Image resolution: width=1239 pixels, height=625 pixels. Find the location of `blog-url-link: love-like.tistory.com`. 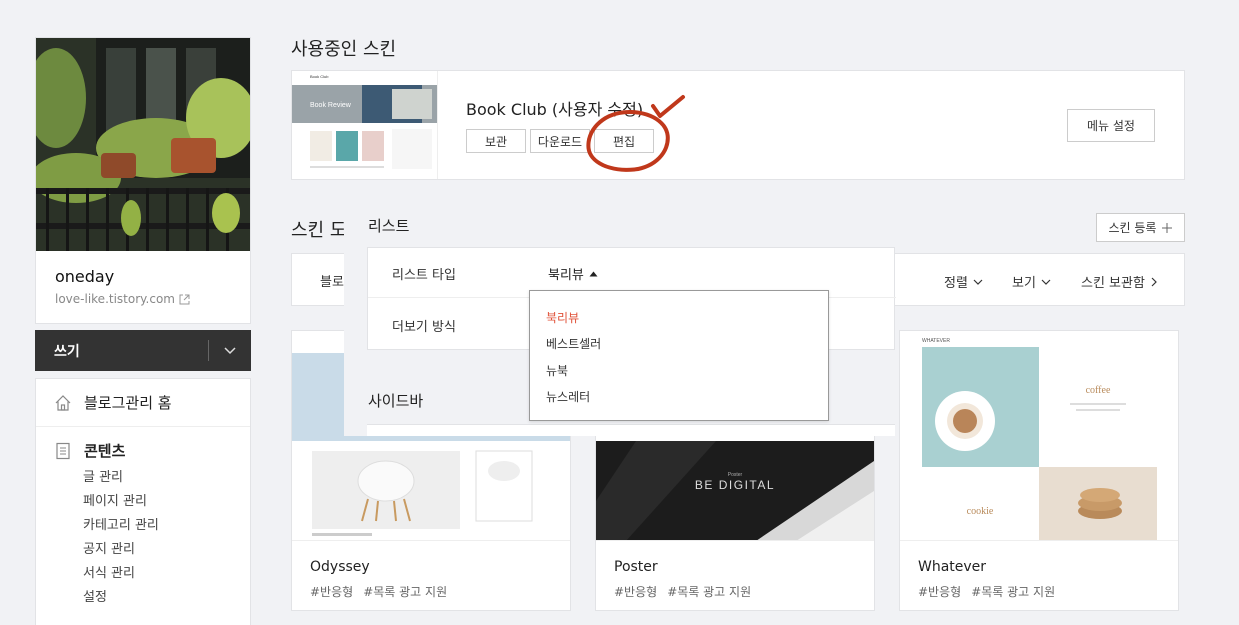

blog-url-link: love-like.tistory.com is located at coordinates (122, 299).